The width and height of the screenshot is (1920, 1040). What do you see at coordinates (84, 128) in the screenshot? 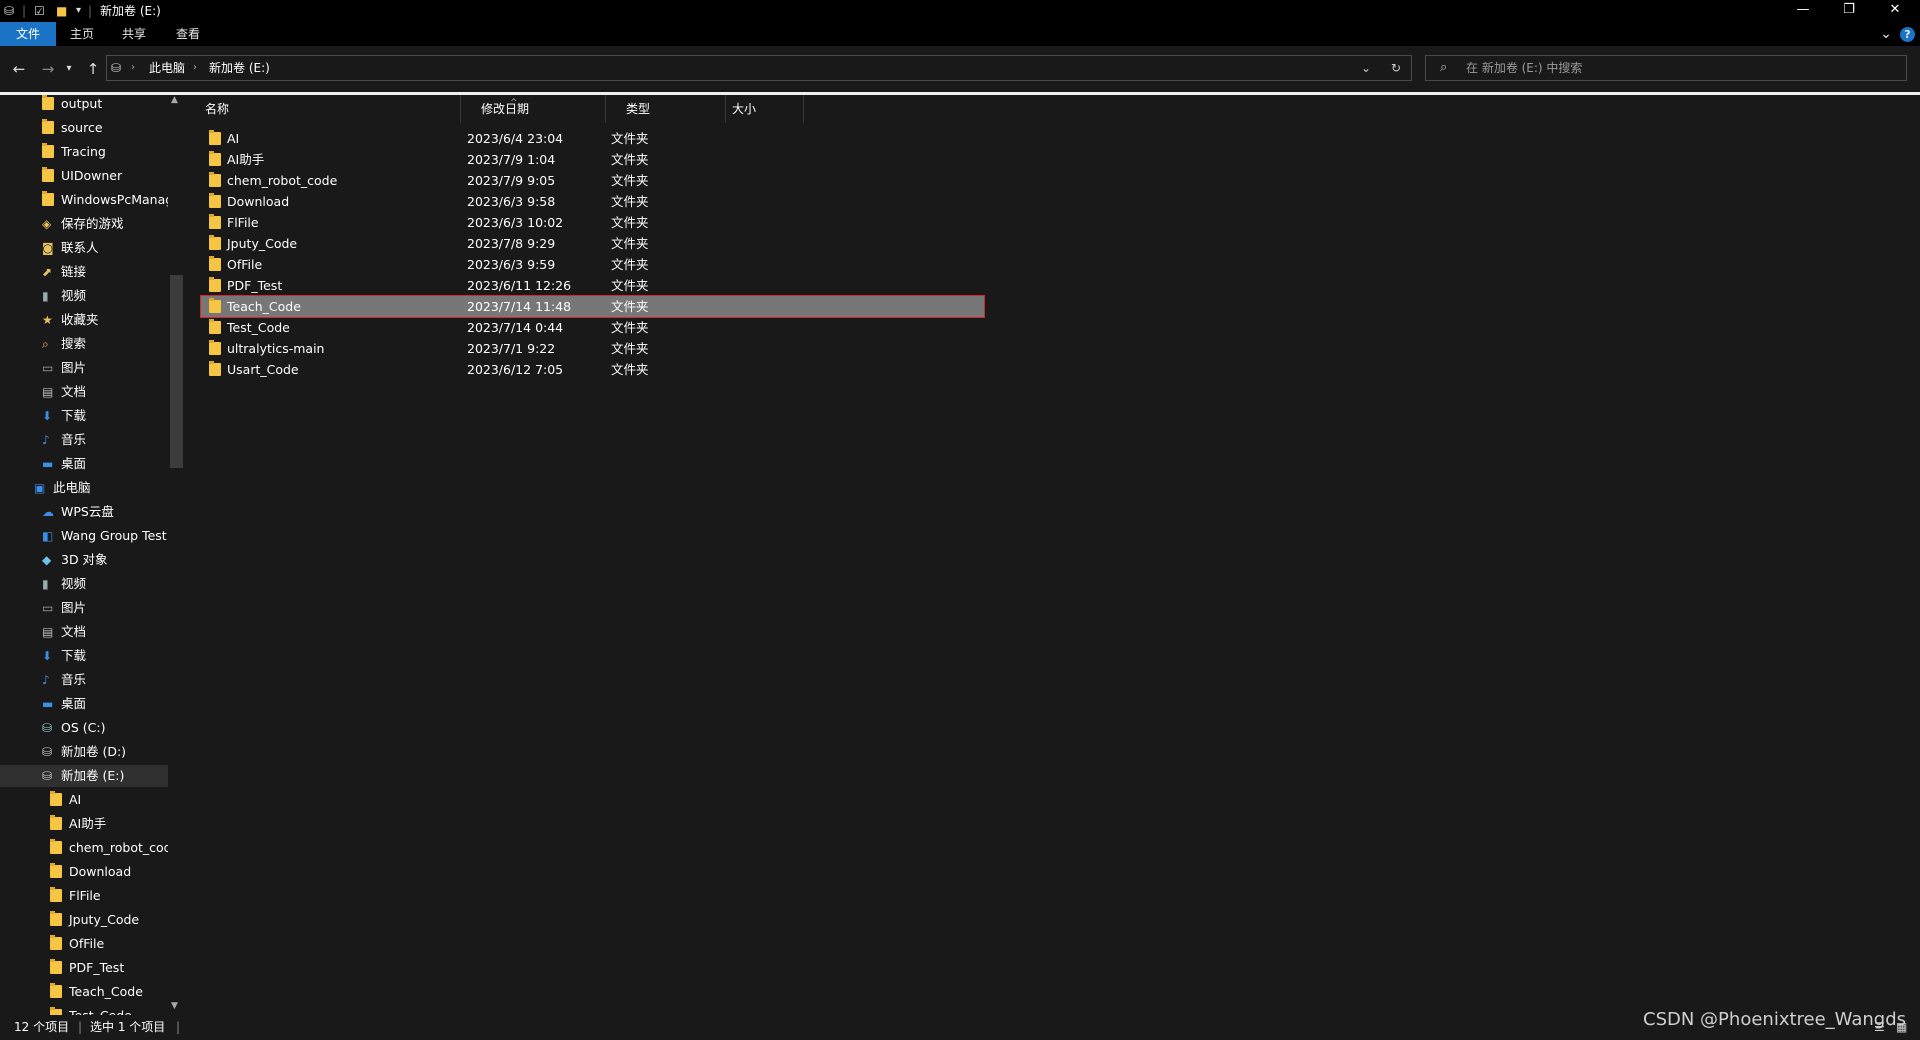
I see `nav-item: source` at bounding box center [84, 128].